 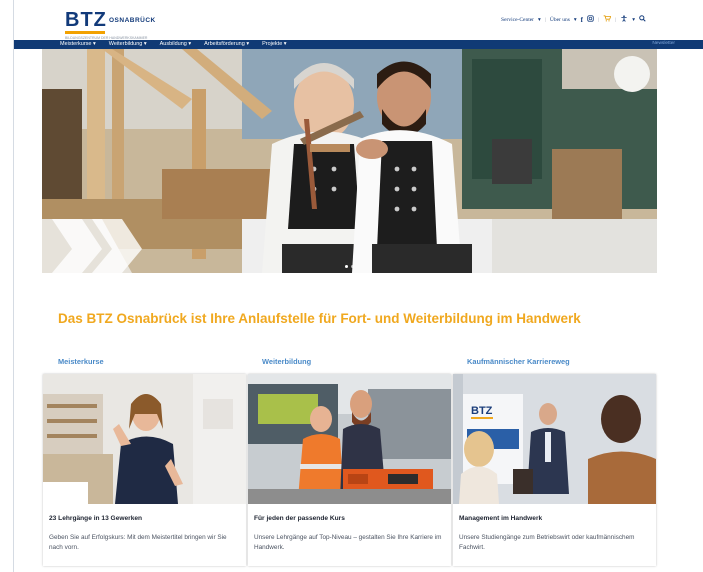 I want to click on logo-accent-bar, so click(x=85, y=32).